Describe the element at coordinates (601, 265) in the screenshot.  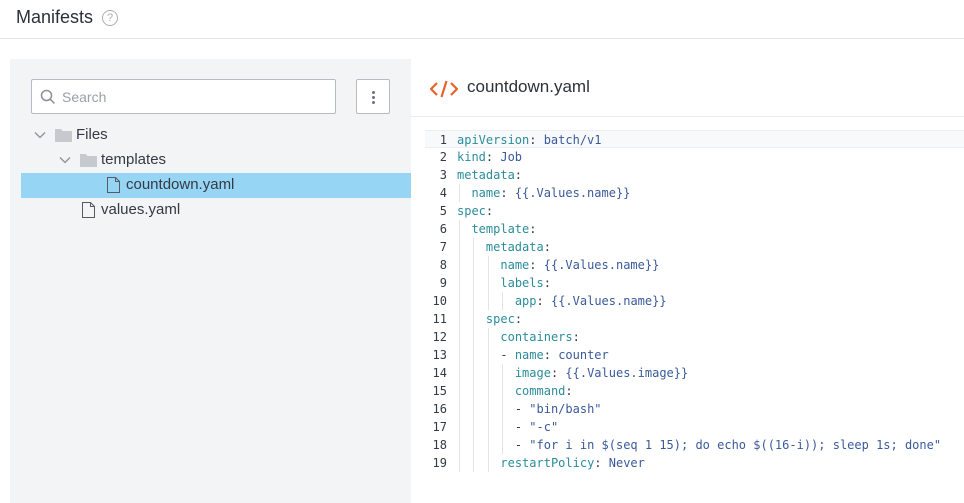
I see `yaml-value: {{.Values.name}}` at that location.